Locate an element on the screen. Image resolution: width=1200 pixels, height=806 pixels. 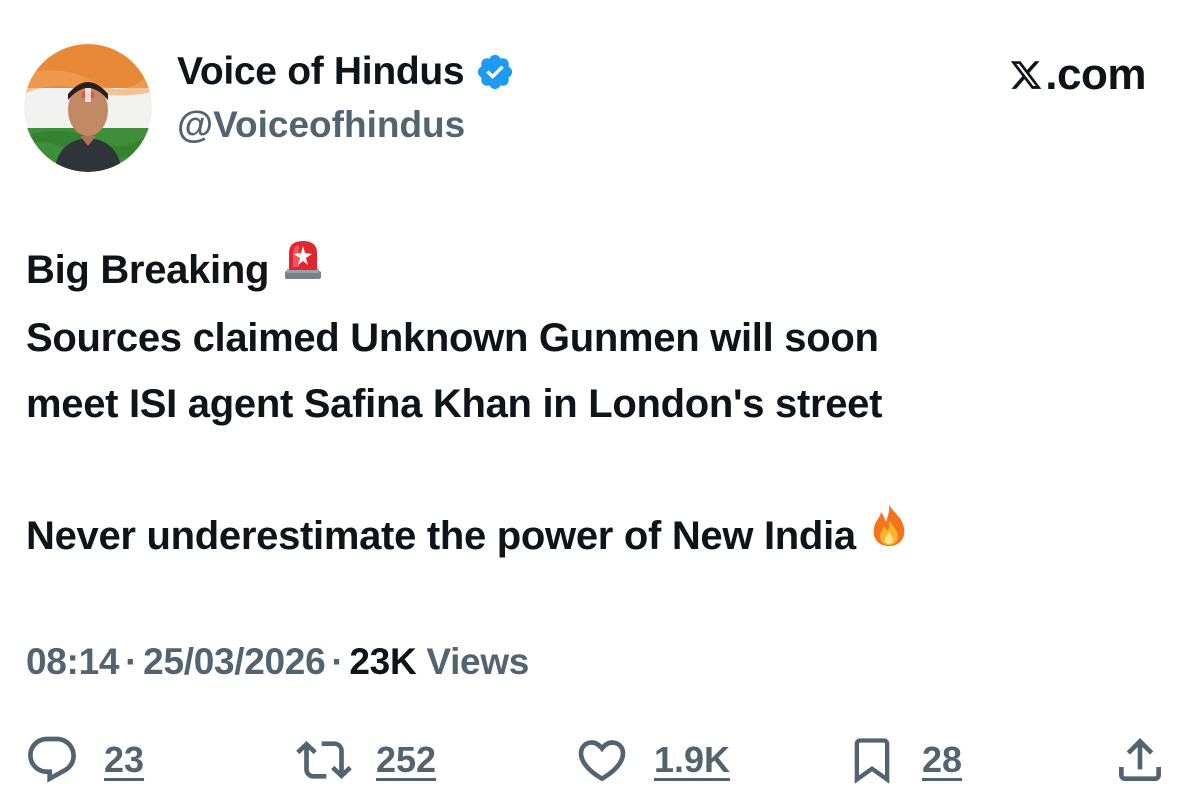
fire-emoji is located at coordinates (889, 535).